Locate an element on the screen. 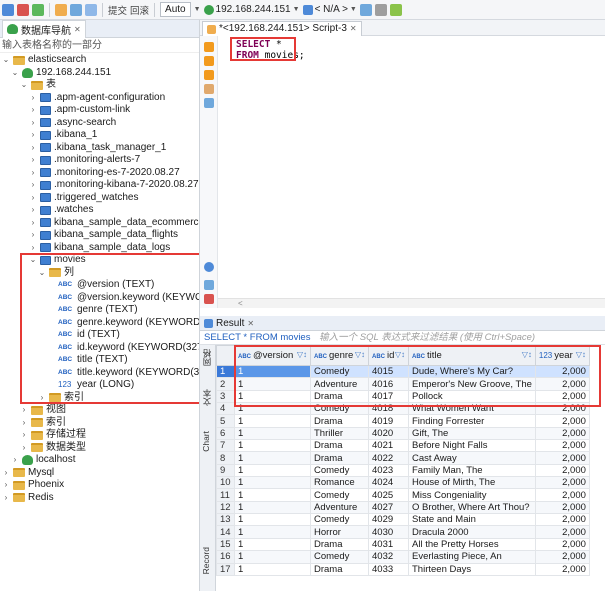  horizontal-scrollbar: < is located at coordinates (411, 303).